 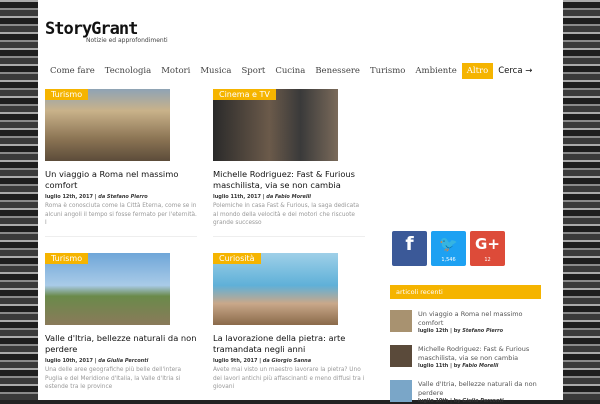 What do you see at coordinates (481, 319) in the screenshot?
I see `recent-post-title: Un viaggio a Roma nel massimo comfort` at bounding box center [481, 319].